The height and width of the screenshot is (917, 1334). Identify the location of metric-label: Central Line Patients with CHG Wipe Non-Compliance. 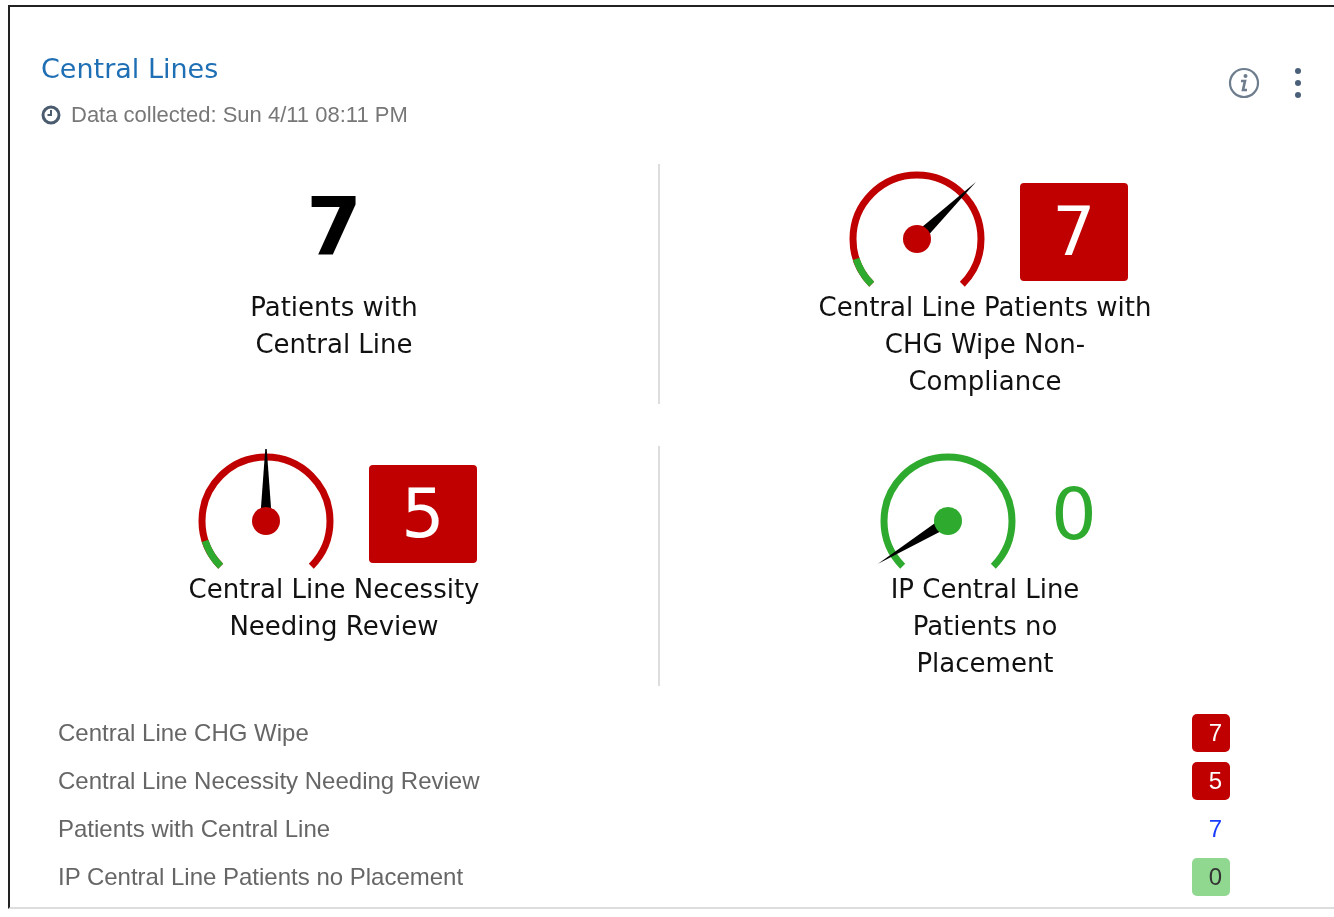
(985, 344).